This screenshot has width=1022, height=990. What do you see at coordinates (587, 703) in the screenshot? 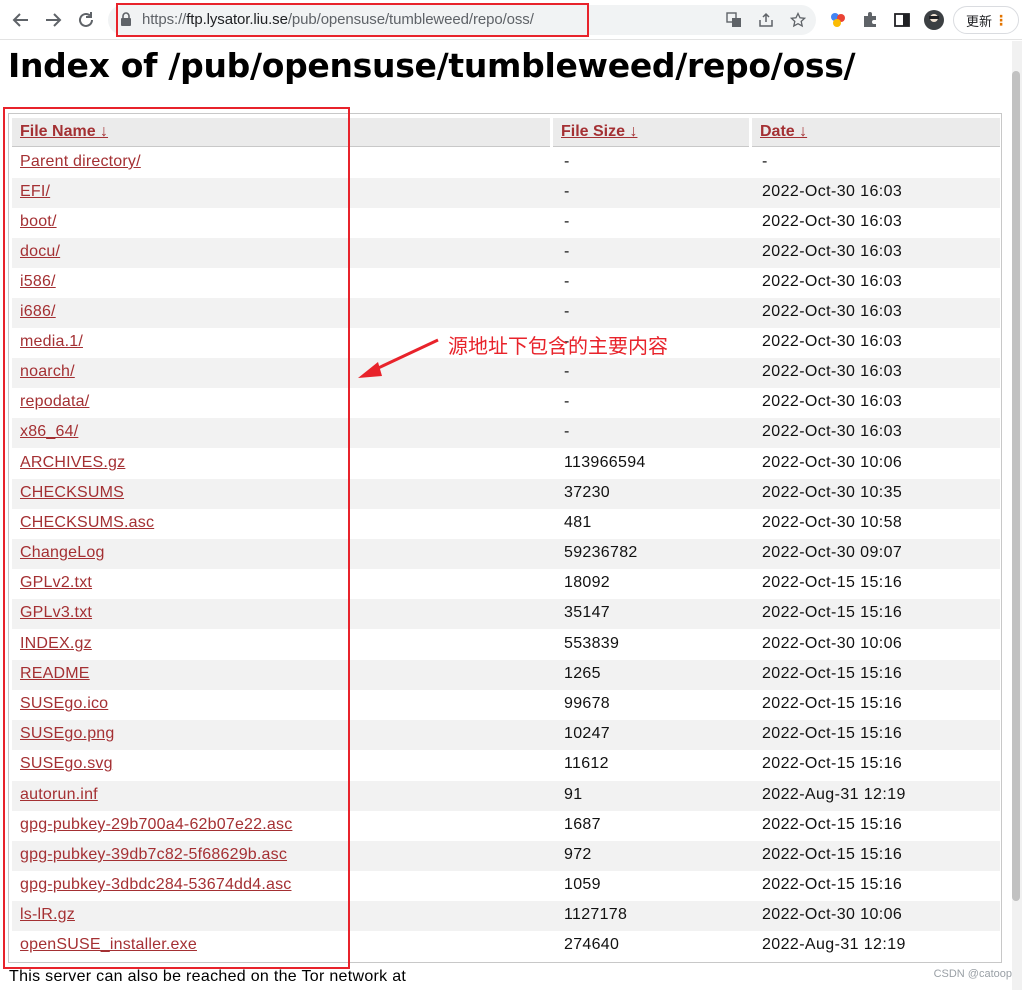
I see `file-size: 99678` at bounding box center [587, 703].